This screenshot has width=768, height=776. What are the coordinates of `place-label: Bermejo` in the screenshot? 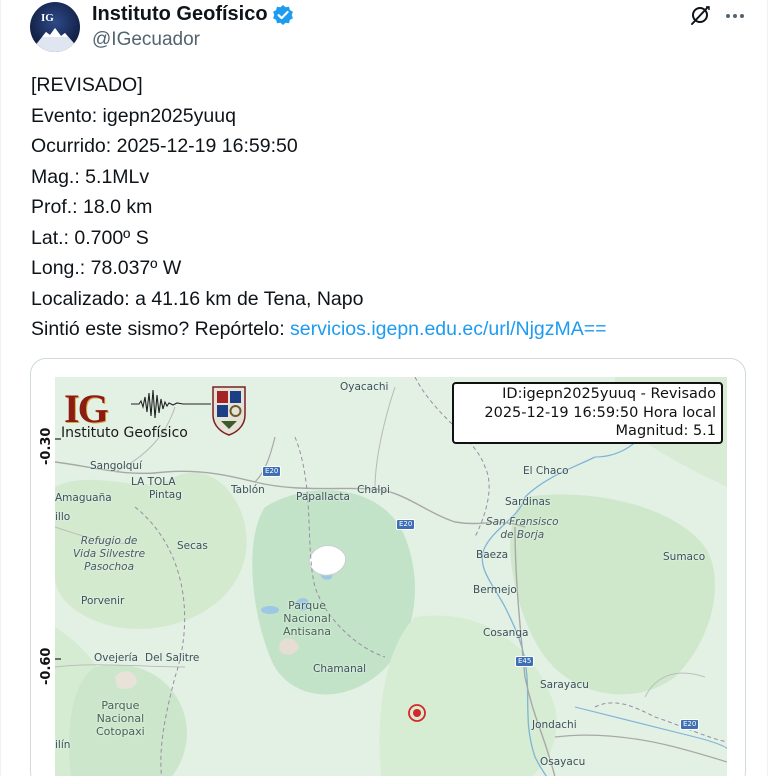 It's located at (495, 590).